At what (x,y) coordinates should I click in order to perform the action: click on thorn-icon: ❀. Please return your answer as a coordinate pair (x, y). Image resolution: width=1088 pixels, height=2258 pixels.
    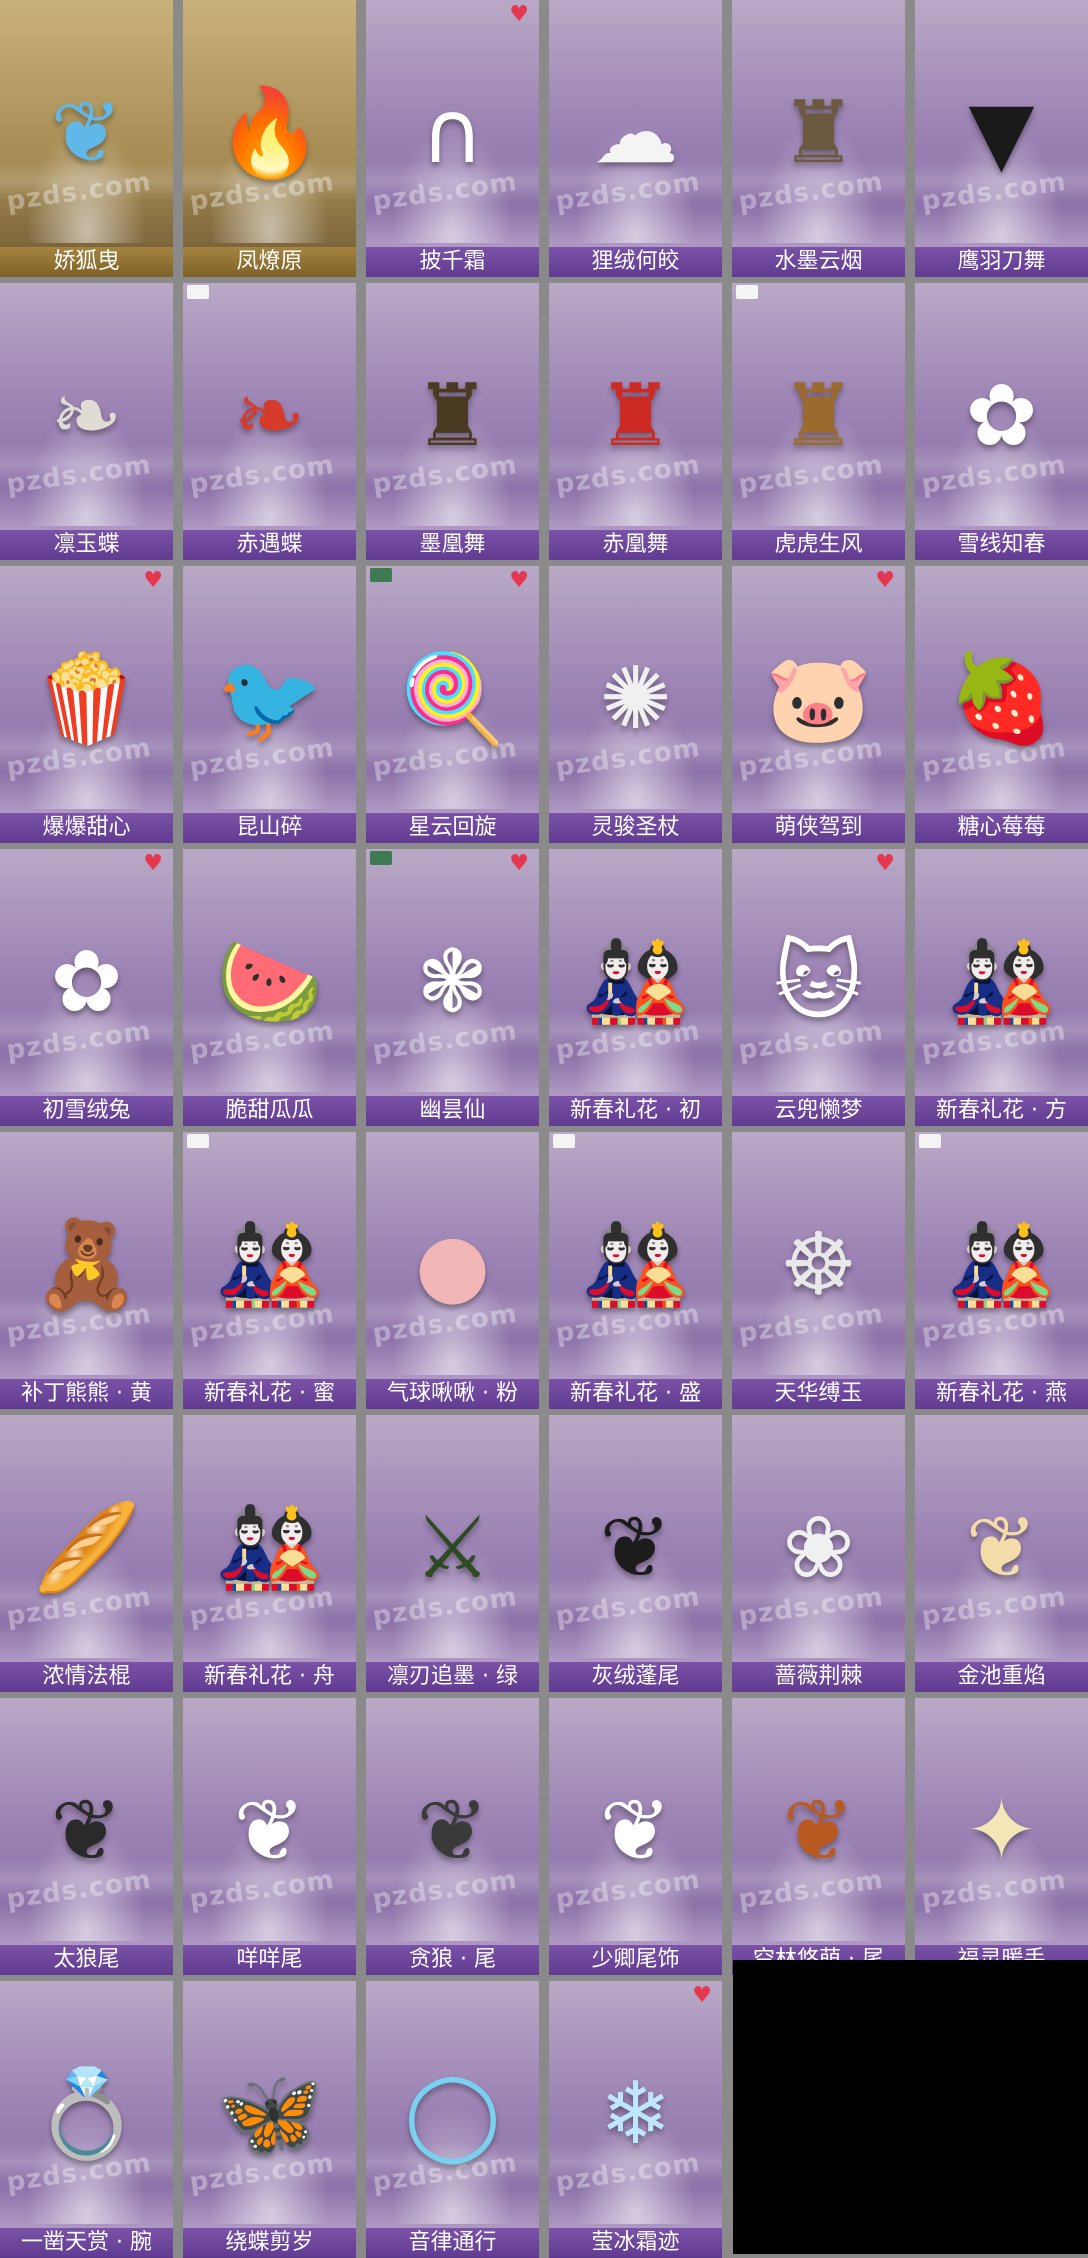
    Looking at the image, I should click on (818, 1547).